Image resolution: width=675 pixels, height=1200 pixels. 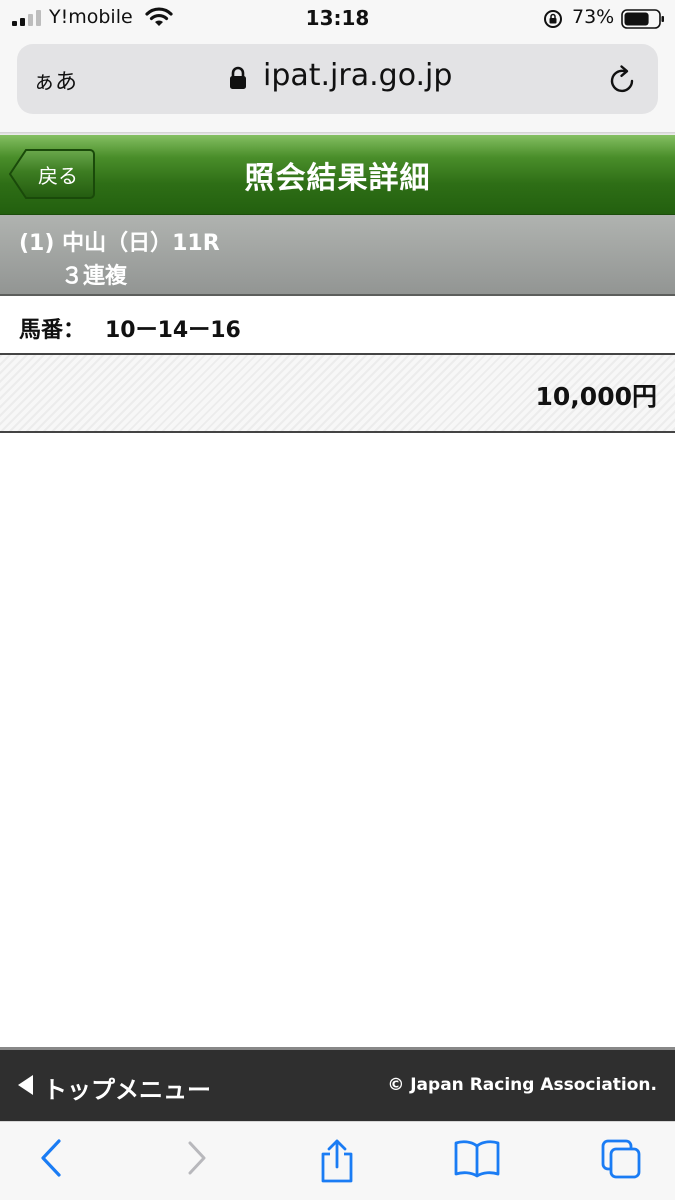 I want to click on book-icon, so click(x=477, y=1159).